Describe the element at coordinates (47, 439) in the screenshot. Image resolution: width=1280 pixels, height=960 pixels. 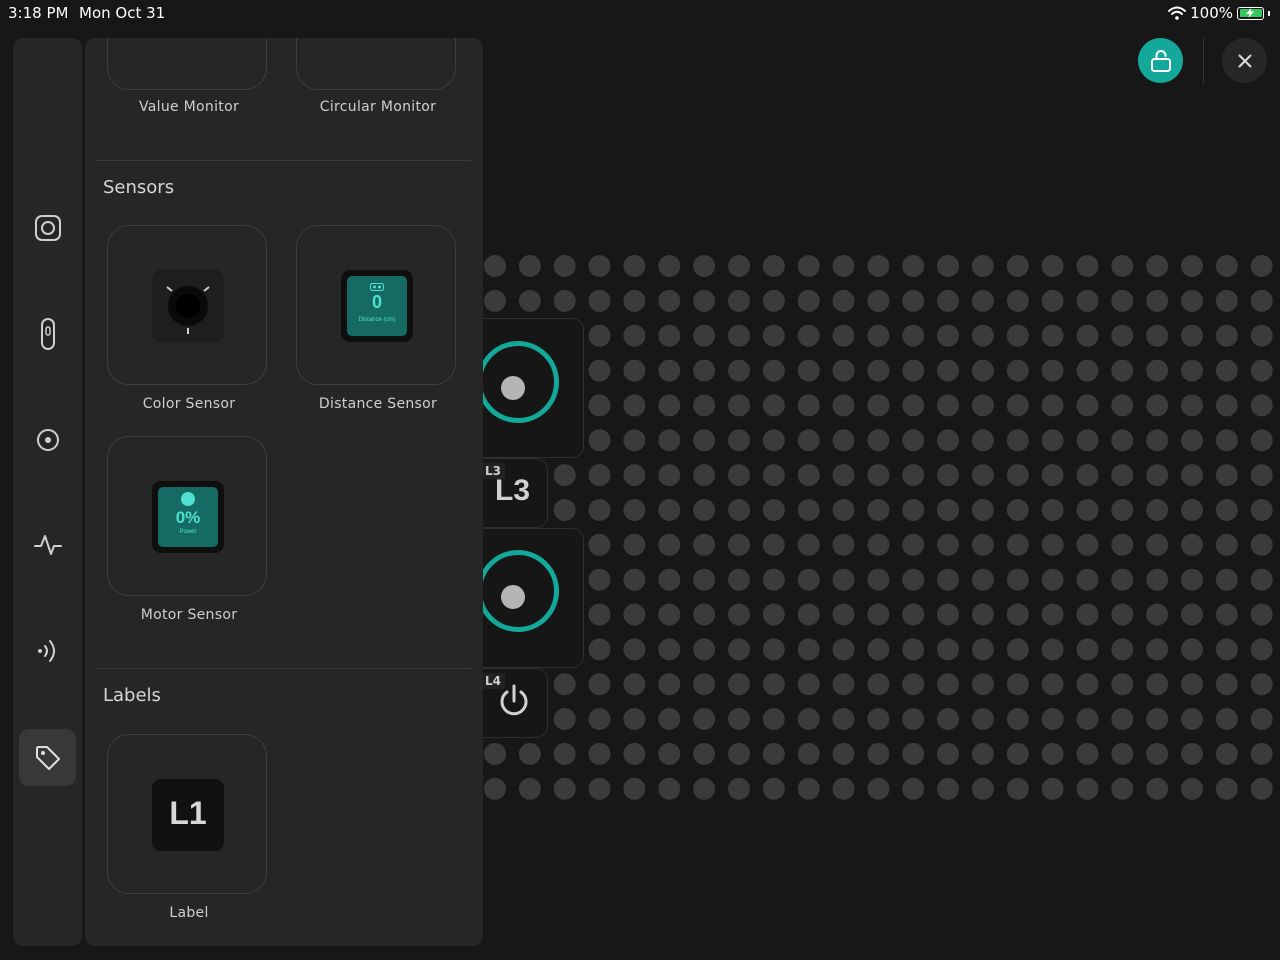
I see `rail-item-target` at that location.